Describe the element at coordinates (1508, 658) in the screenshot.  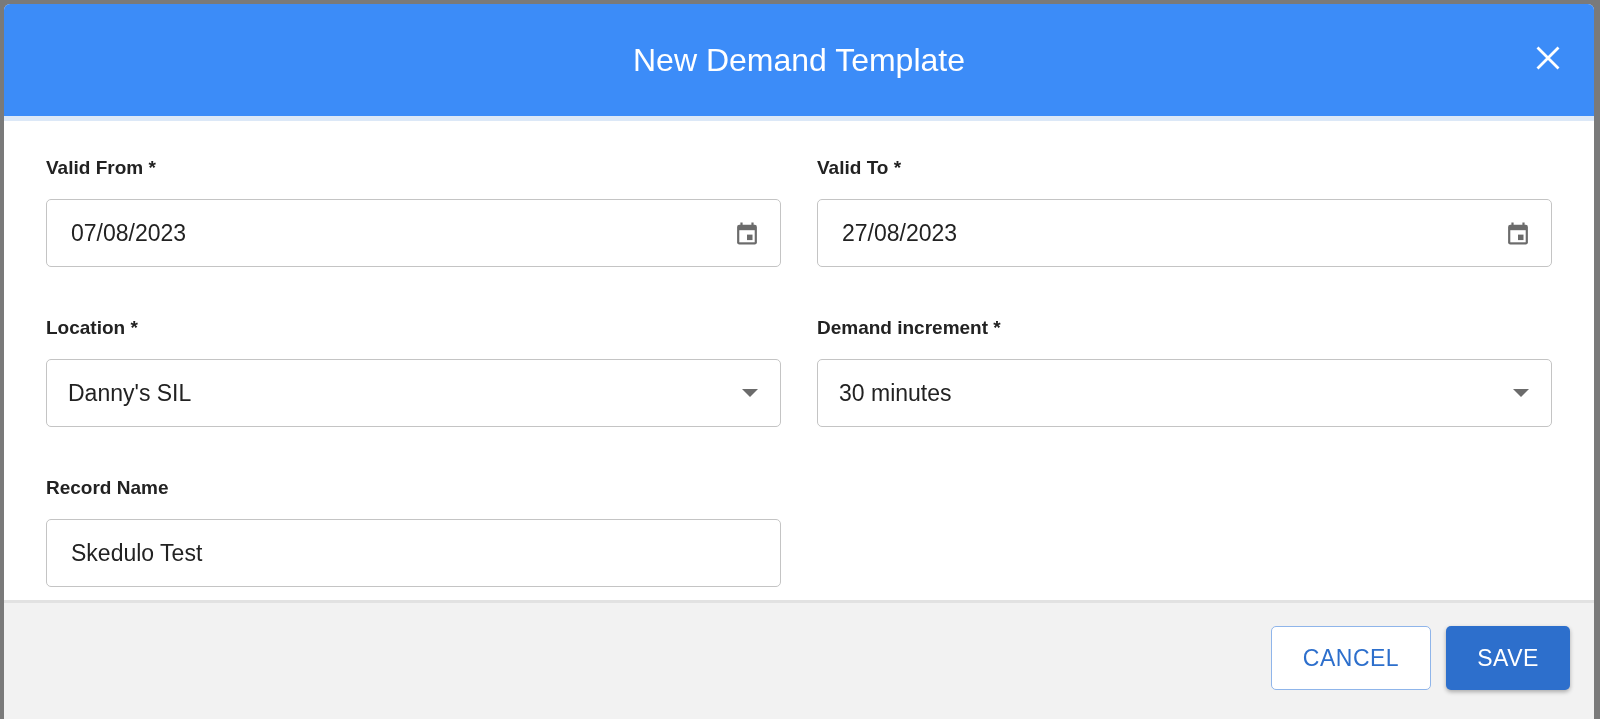
I see `save-button: SAVE` at that location.